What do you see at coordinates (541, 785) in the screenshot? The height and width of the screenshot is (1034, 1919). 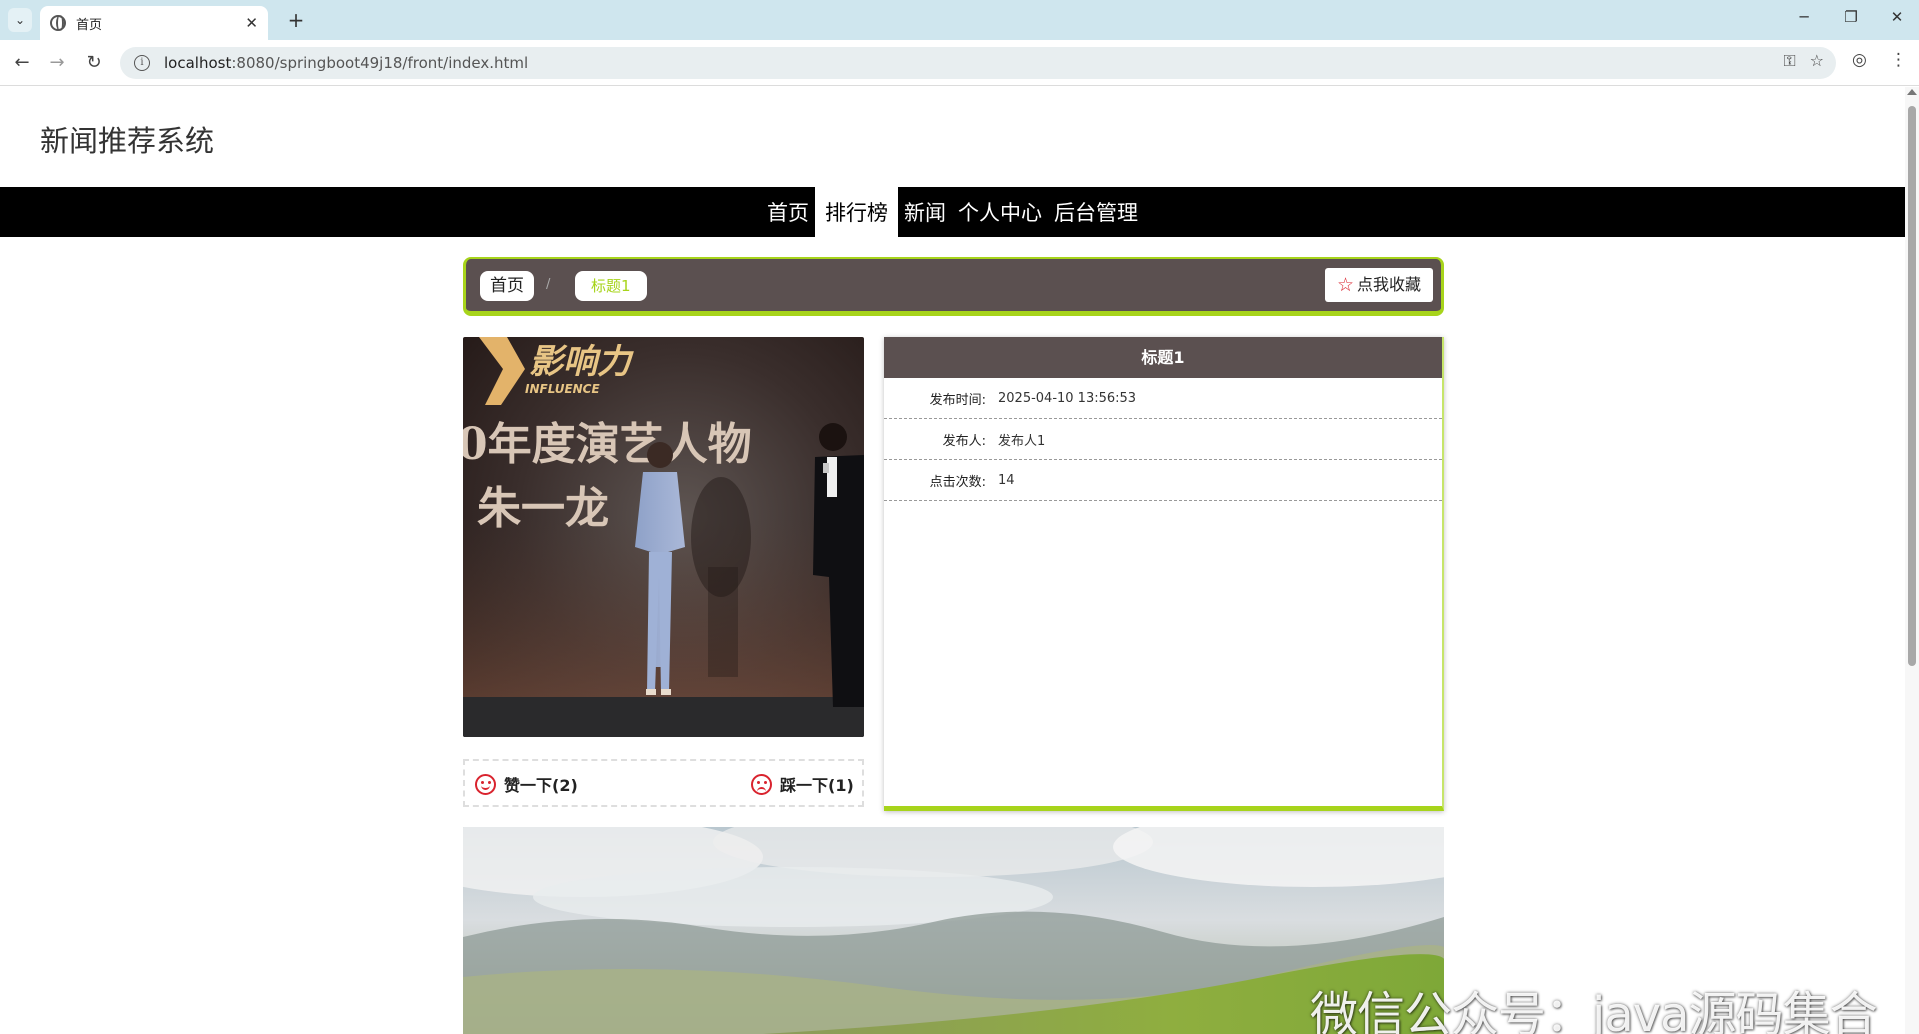 I see `like-label: 赞一下(2)` at bounding box center [541, 785].